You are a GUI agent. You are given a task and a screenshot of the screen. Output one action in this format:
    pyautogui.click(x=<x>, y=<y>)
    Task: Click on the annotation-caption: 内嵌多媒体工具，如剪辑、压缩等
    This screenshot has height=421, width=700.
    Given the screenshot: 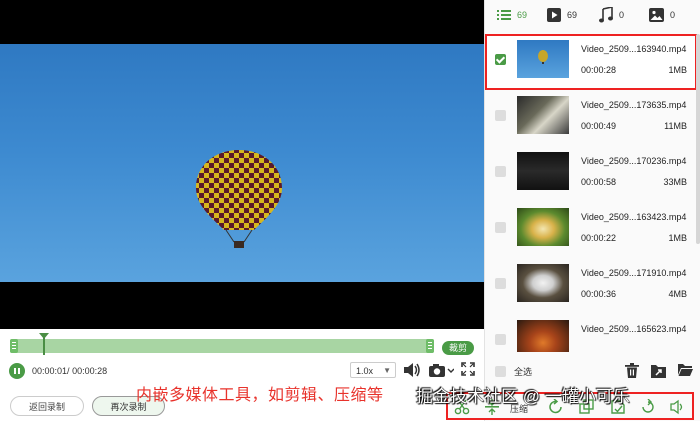 What is the action you would take?
    pyautogui.click(x=260, y=395)
    